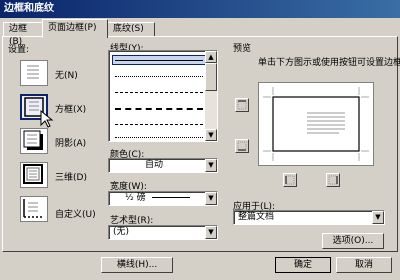 The width and height of the screenshot is (400, 280). Describe the element at coordinates (200, 9) in the screenshot. I see `dialog-title: 边框和底纹` at that location.